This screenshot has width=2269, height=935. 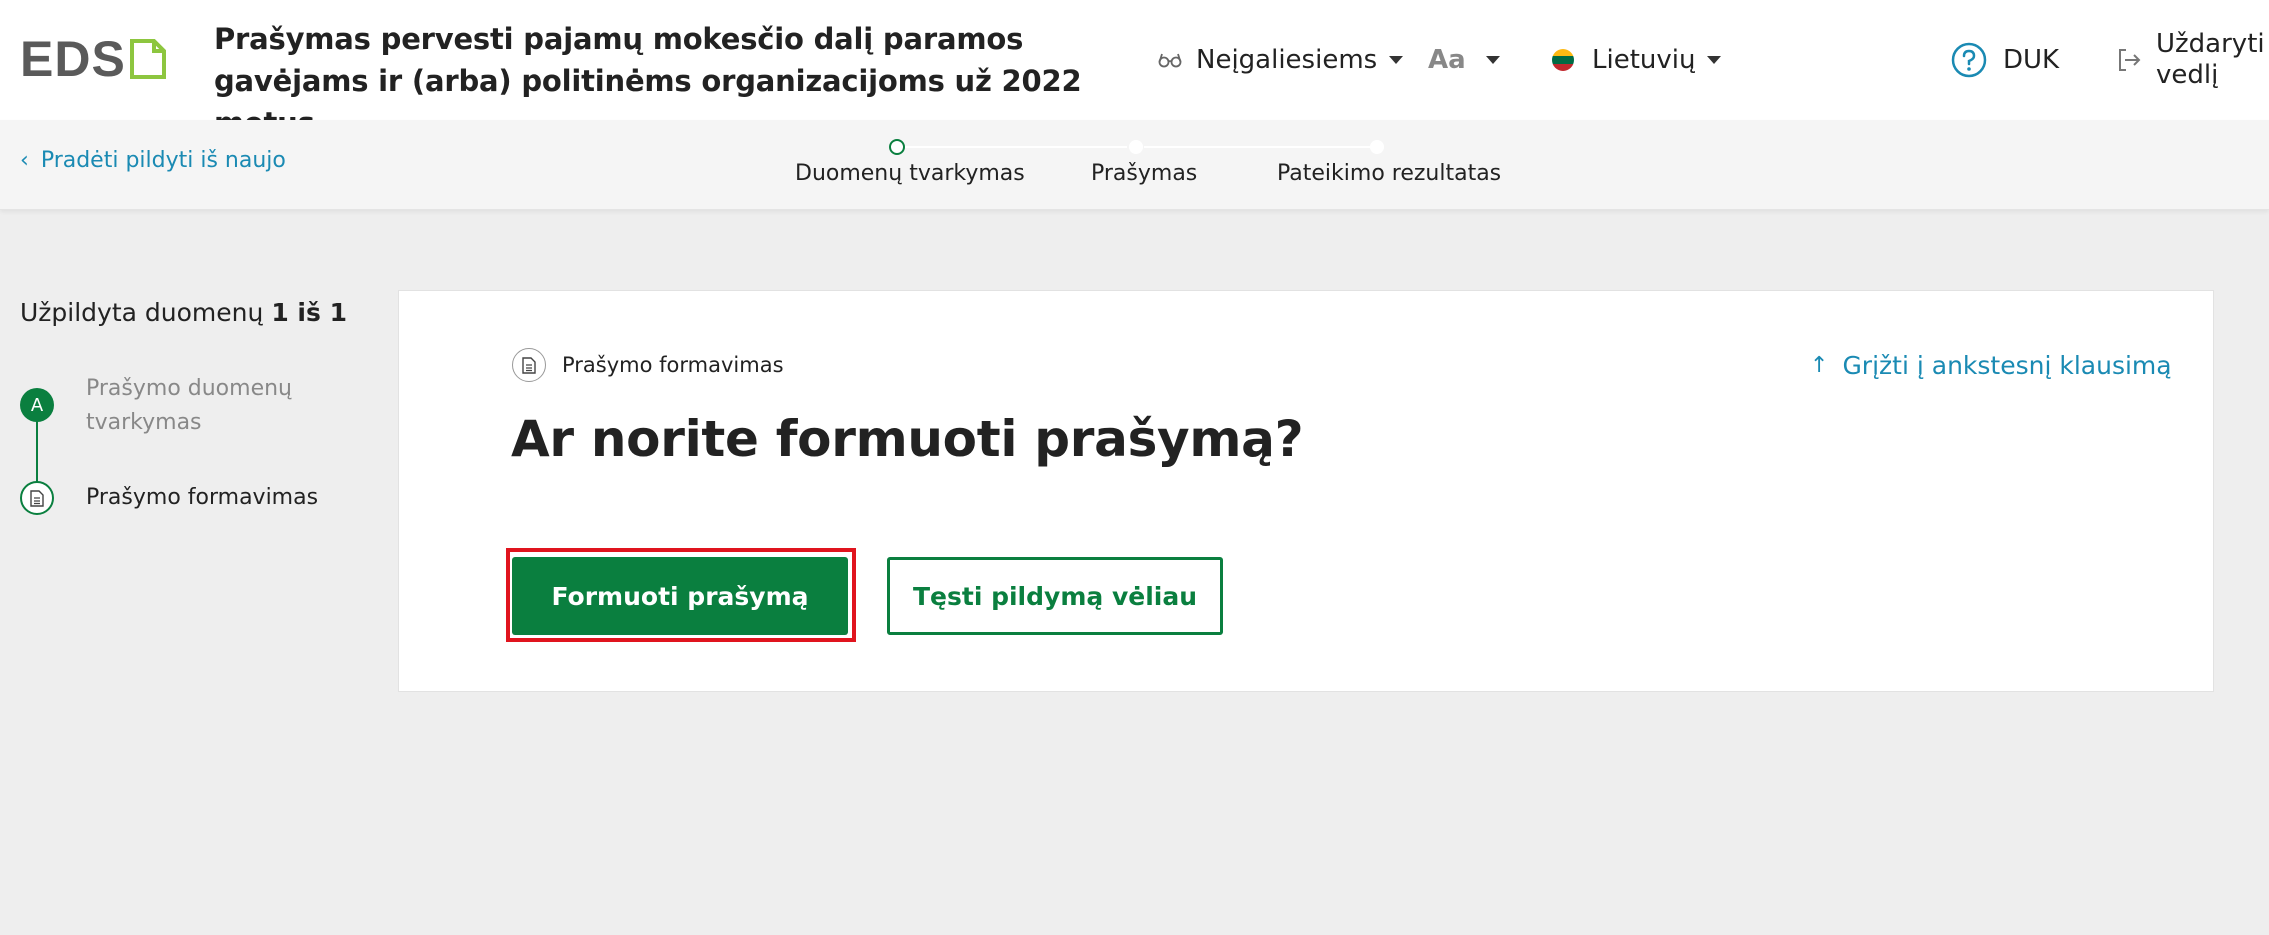 I want to click on lithuania-flag-icon, so click(x=1563, y=60).